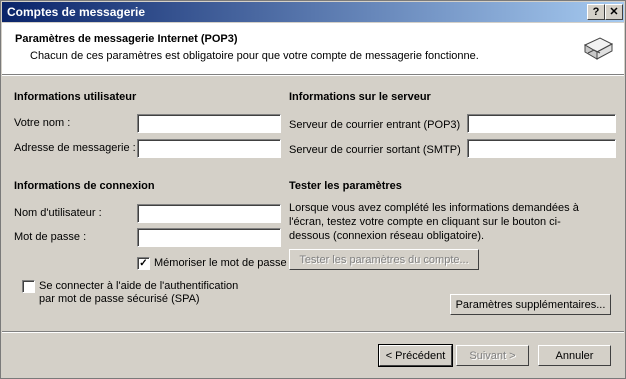 This screenshot has width=626, height=379. I want to click on user-info-heading: Informations utilisateur, so click(75, 97).